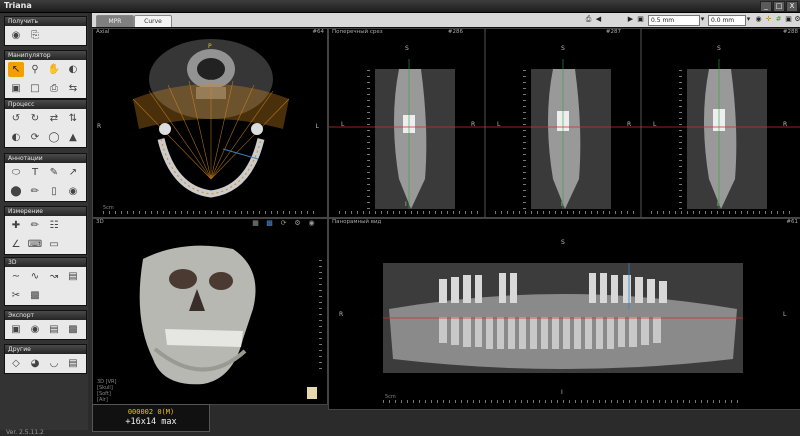 The height and width of the screenshot is (436, 800). What do you see at coordinates (16, 276) in the screenshot?
I see `nerve-icon: ∼` at bounding box center [16, 276].